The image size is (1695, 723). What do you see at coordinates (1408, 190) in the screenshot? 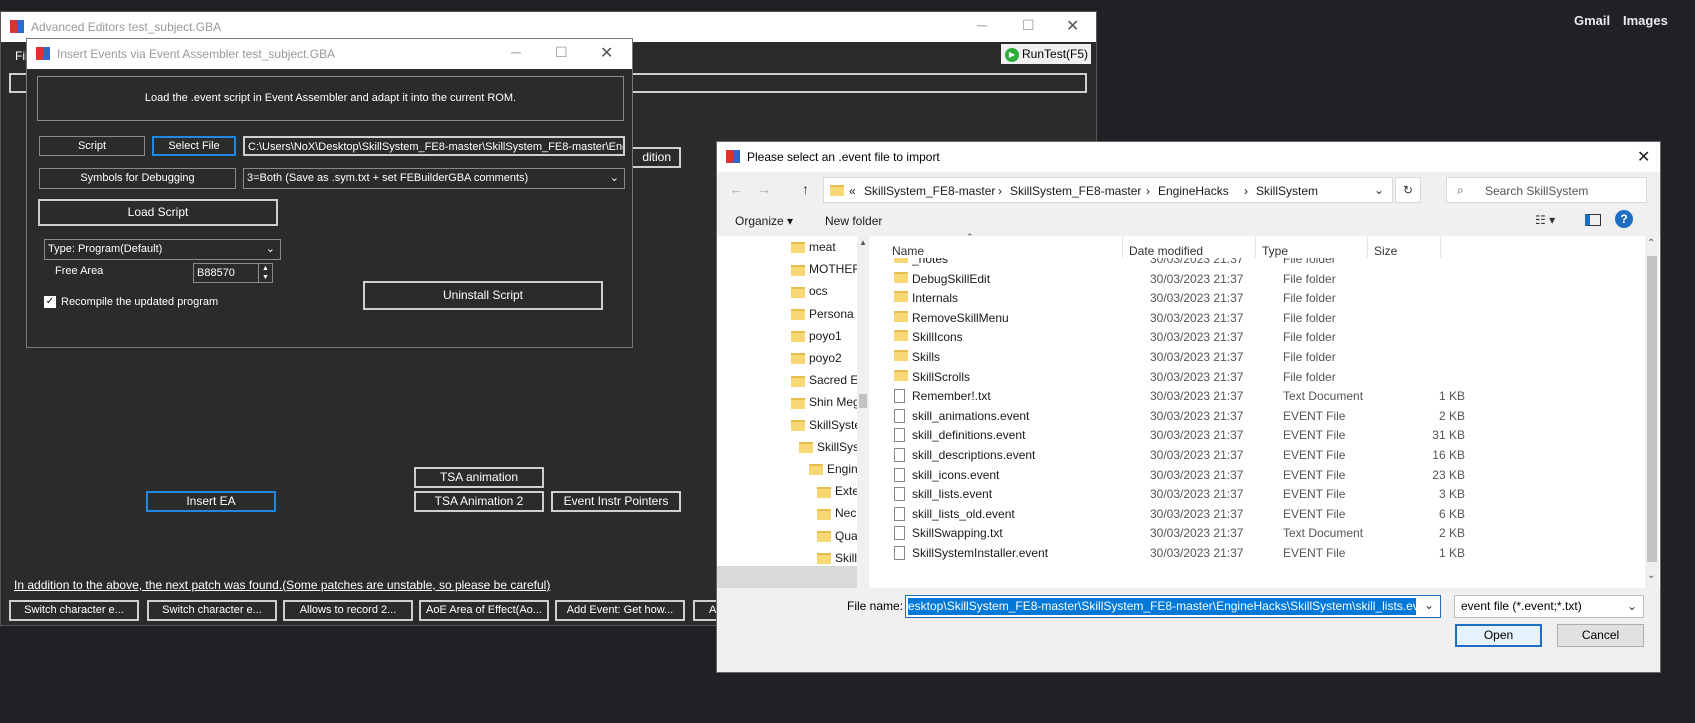
I see `refresh-button: ↻` at bounding box center [1408, 190].